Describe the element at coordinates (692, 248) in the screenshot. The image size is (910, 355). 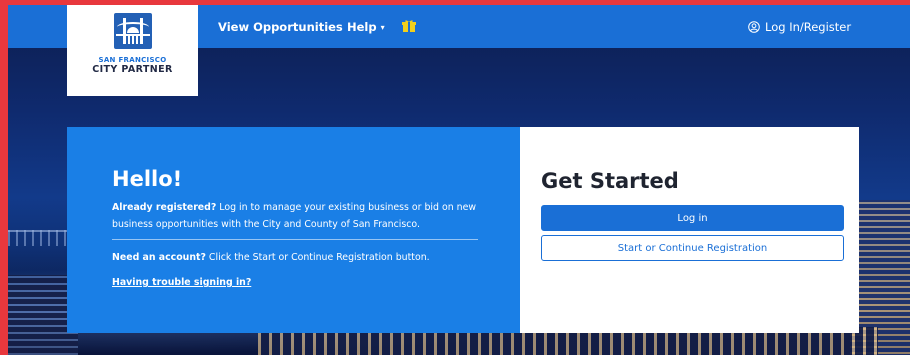
I see `start-registration-button: Start or Continue Registration` at that location.